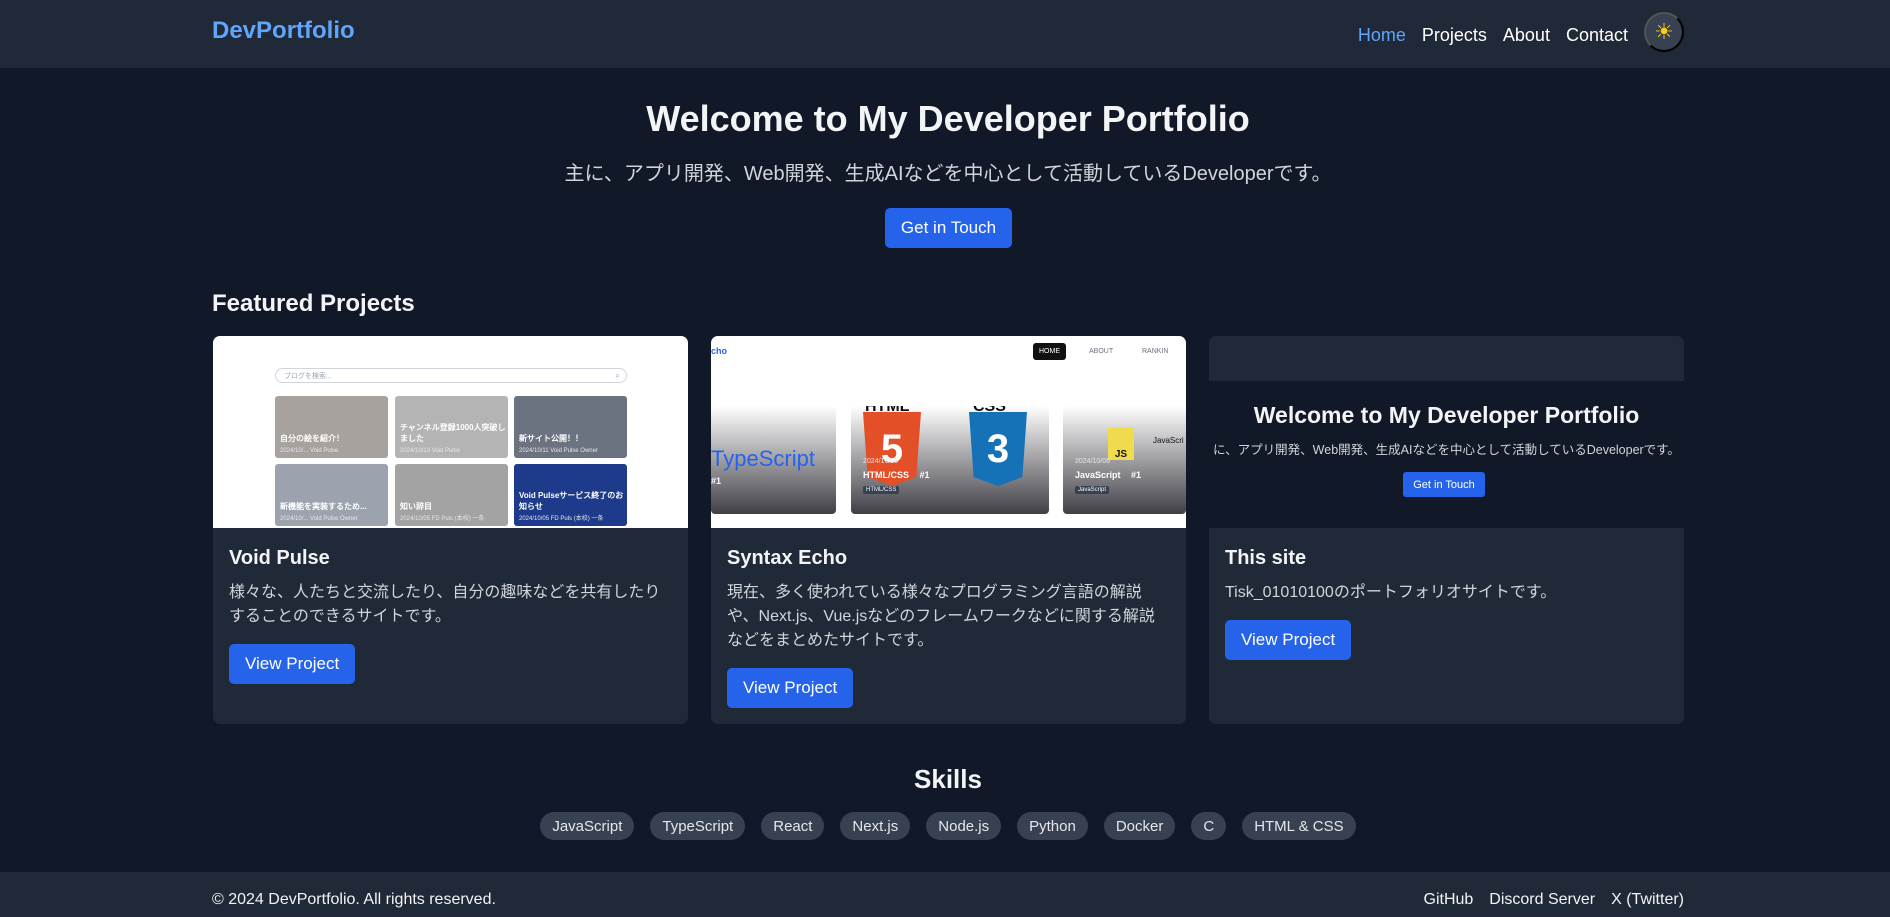  I want to click on tile-title: Void Pulseサービス終了のお知らせ, so click(571, 501).